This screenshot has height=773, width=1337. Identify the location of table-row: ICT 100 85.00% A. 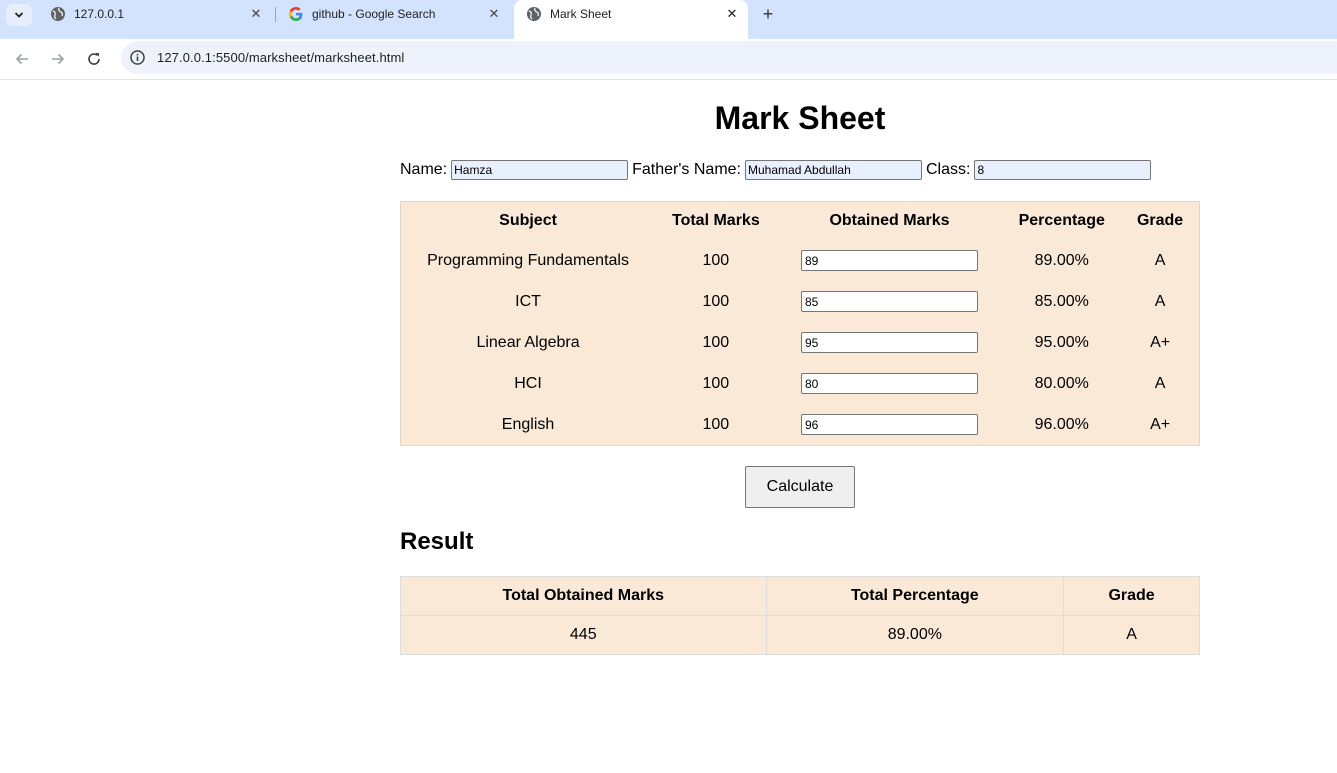
(800, 301).